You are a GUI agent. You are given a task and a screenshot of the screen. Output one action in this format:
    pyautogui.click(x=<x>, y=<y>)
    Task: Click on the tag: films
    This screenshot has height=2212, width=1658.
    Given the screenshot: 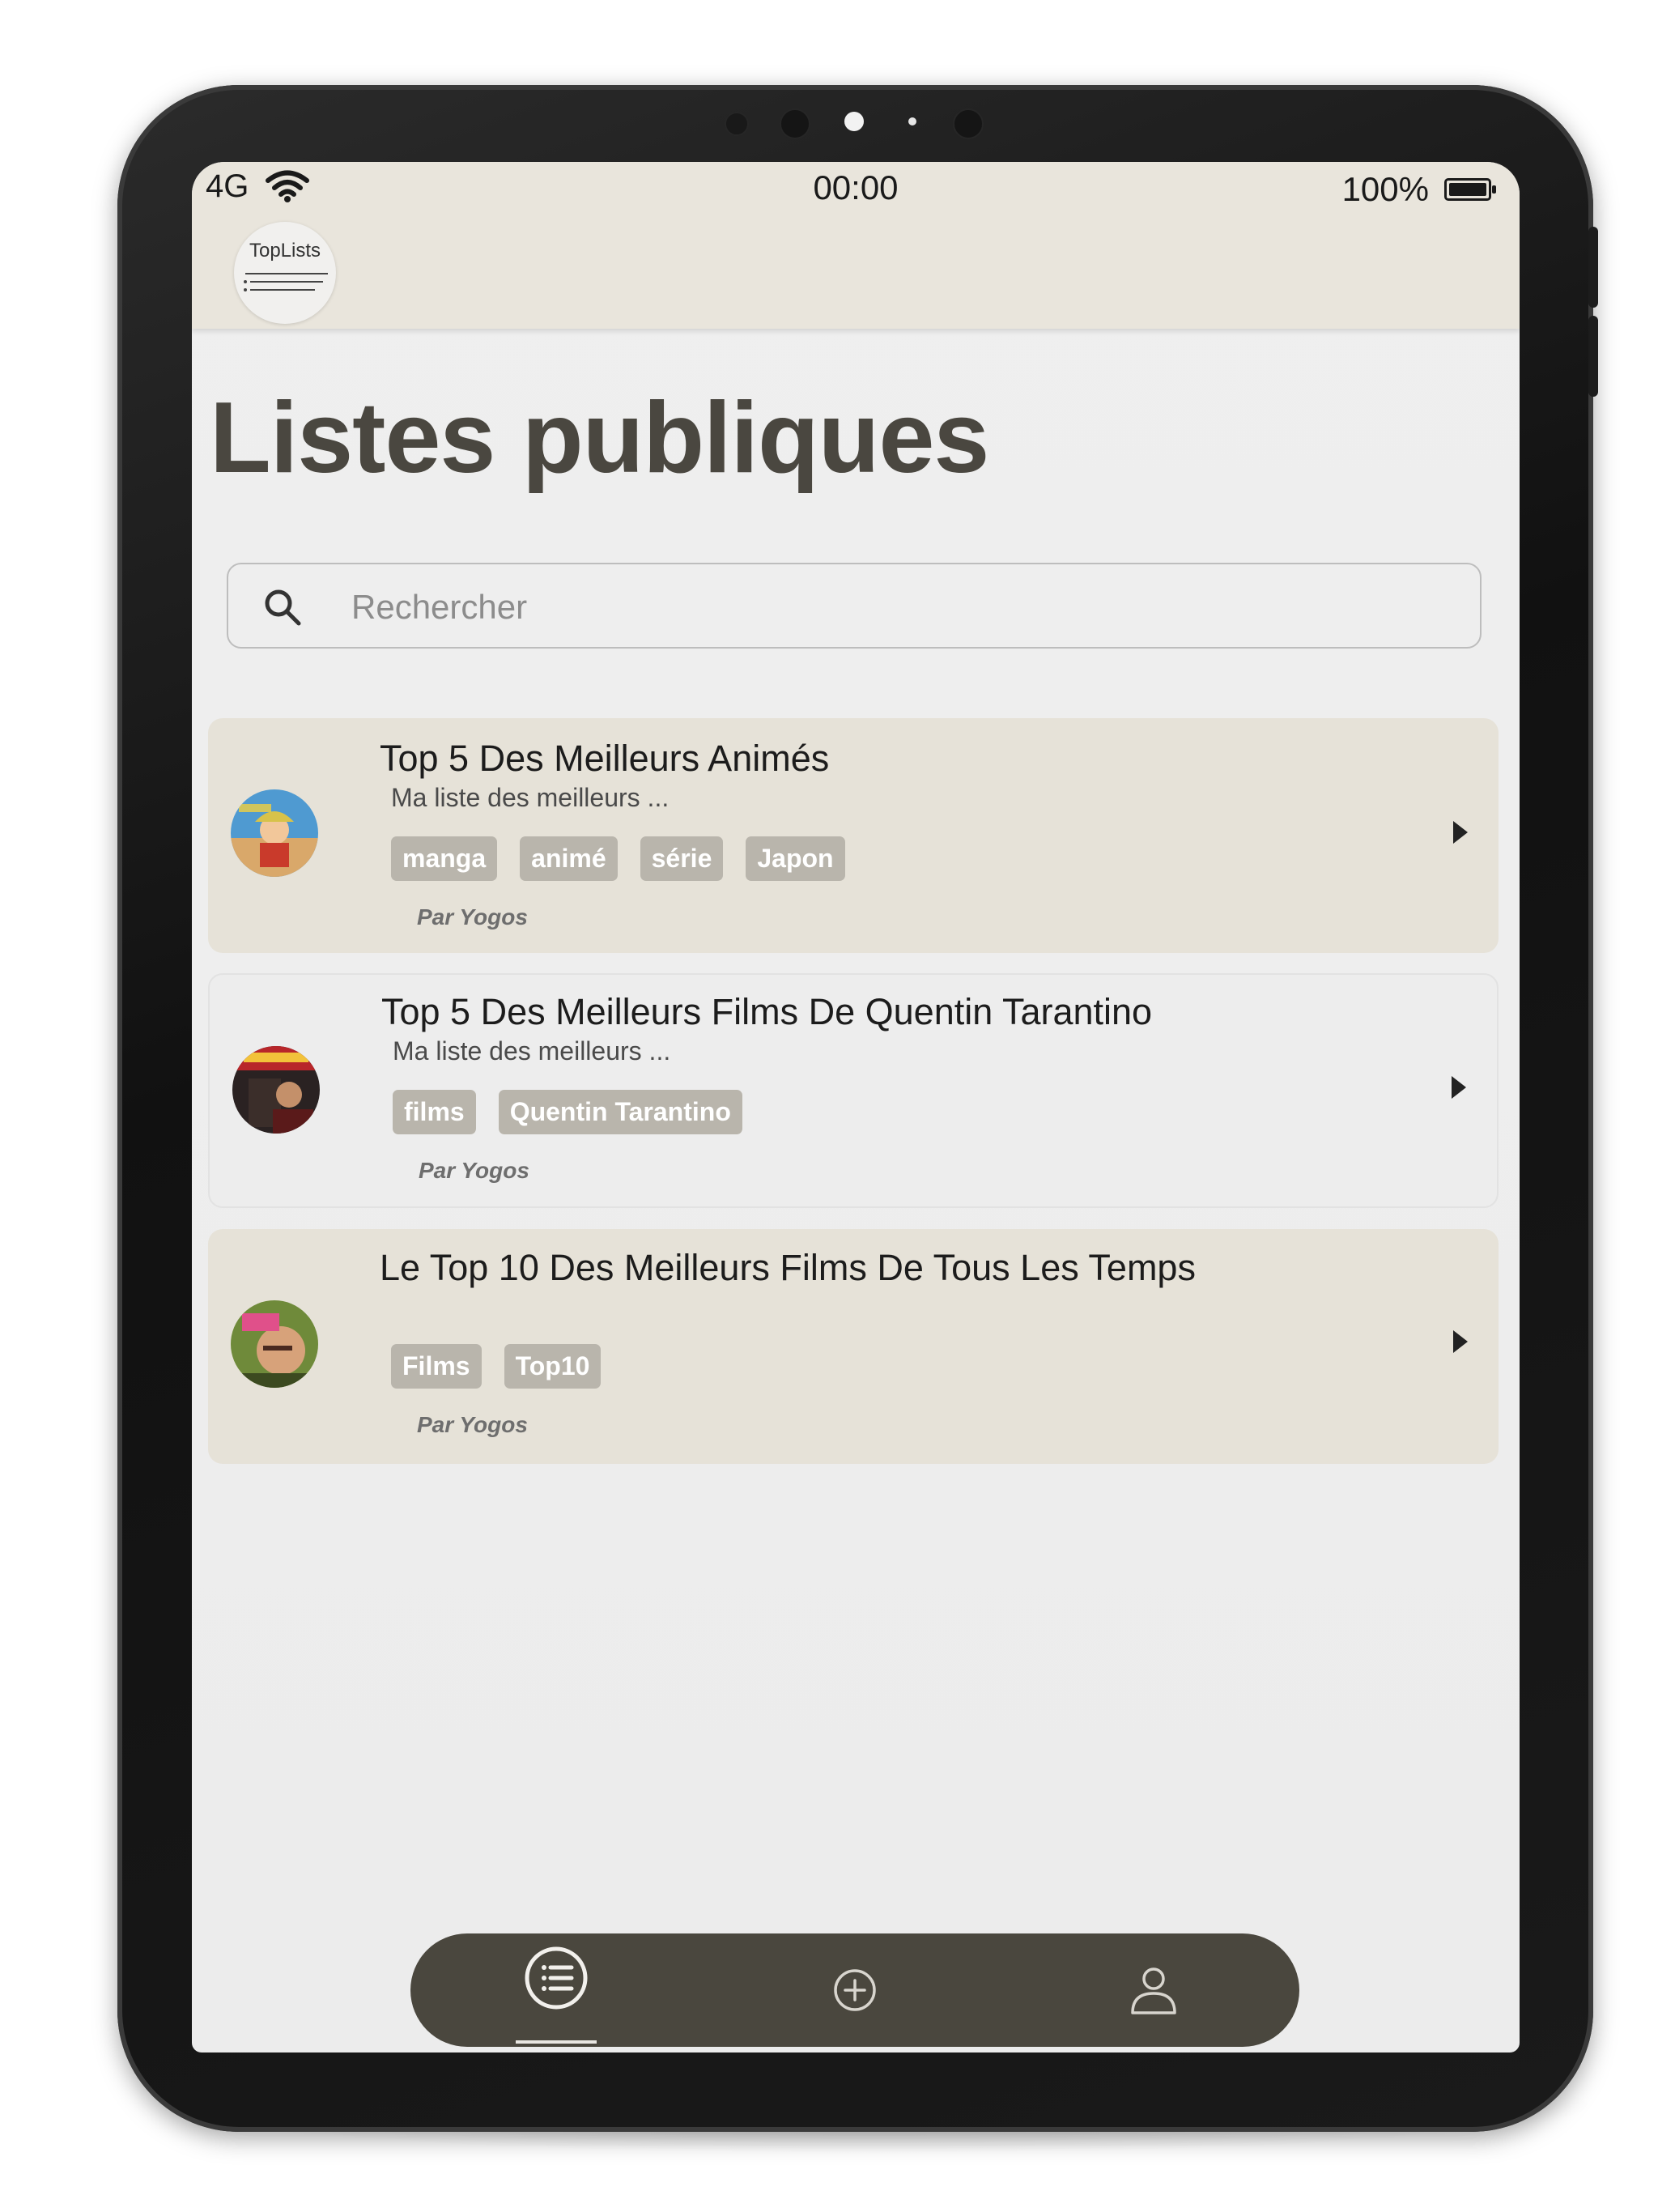 What is the action you would take?
    pyautogui.click(x=434, y=1112)
    